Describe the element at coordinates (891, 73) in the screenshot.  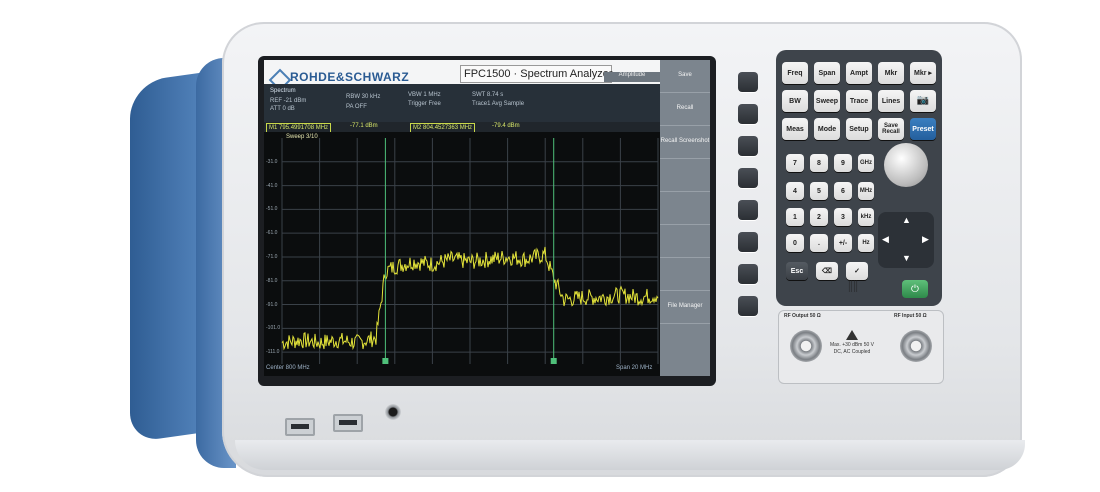
I see `key-mkr: Mkr` at that location.